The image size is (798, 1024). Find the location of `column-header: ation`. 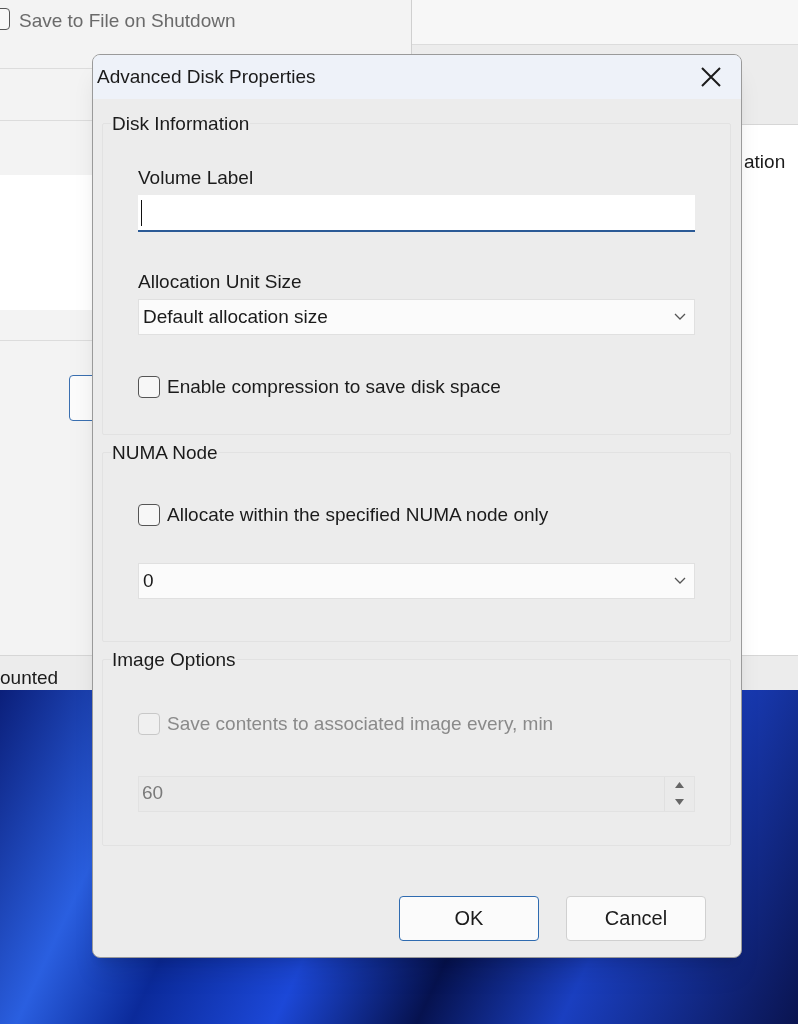

column-header: ation is located at coordinates (765, 162).